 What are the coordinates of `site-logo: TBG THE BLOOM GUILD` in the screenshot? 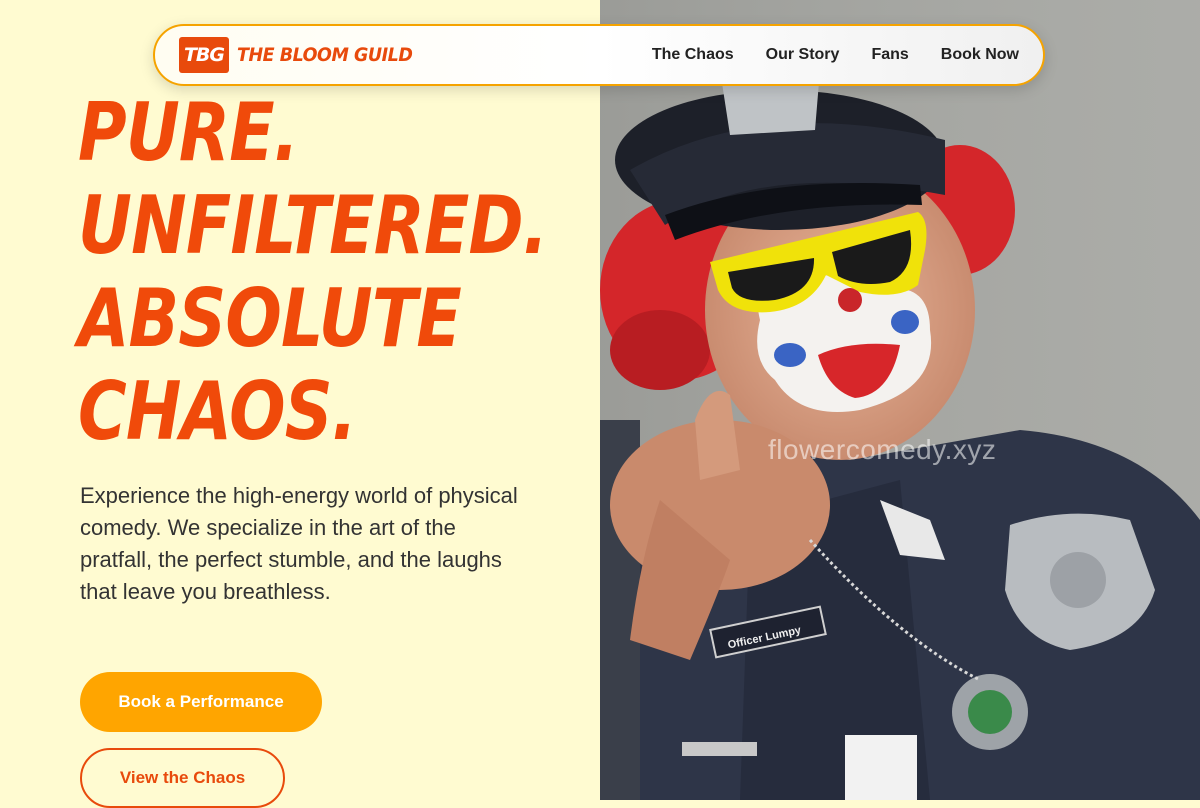 It's located at (303, 55).